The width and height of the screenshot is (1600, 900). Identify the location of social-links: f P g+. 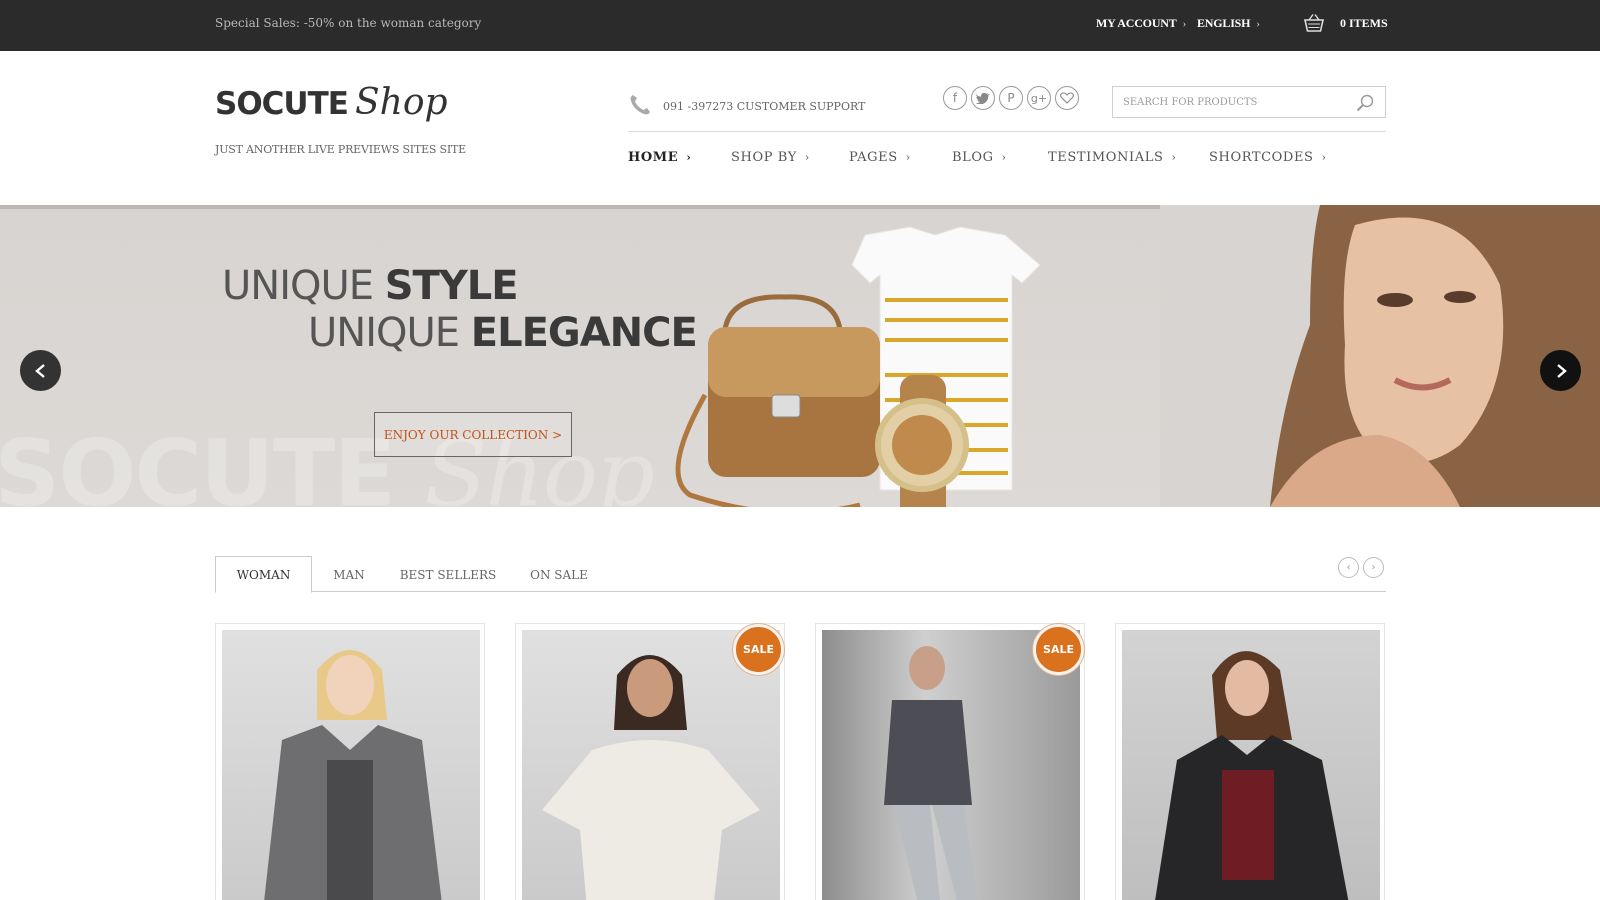
(1011, 98).